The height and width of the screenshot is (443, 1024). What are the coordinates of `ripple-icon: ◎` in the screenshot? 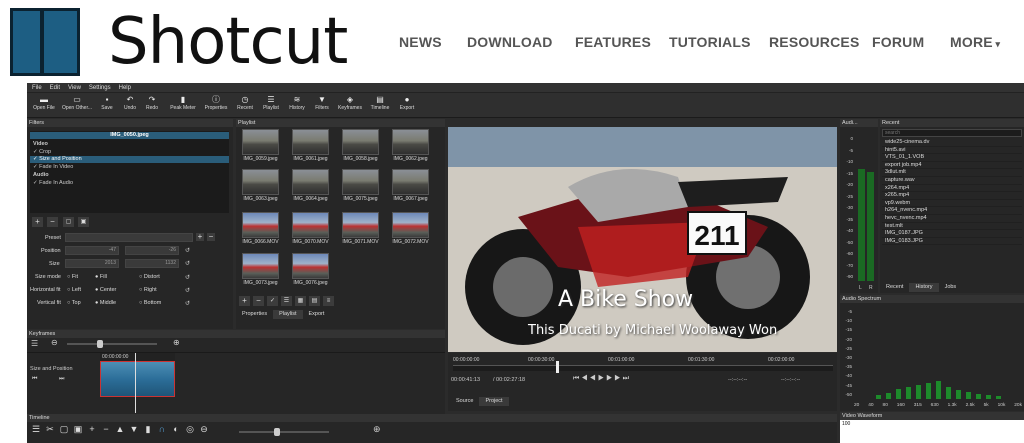 It's located at (190, 429).